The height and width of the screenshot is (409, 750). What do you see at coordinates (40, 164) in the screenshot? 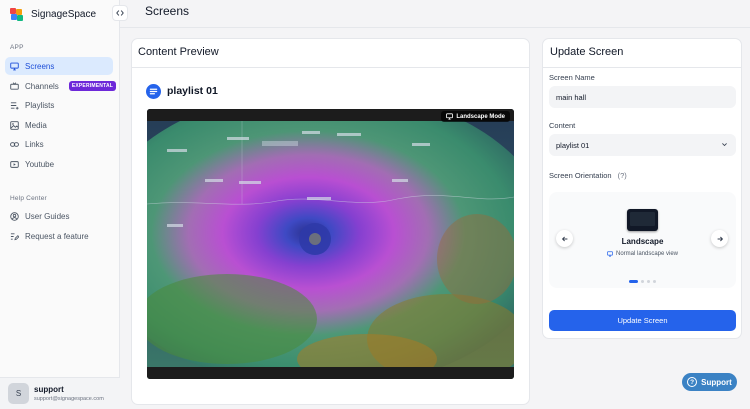
I see `sidebar-item-label: Youtube` at bounding box center [40, 164].